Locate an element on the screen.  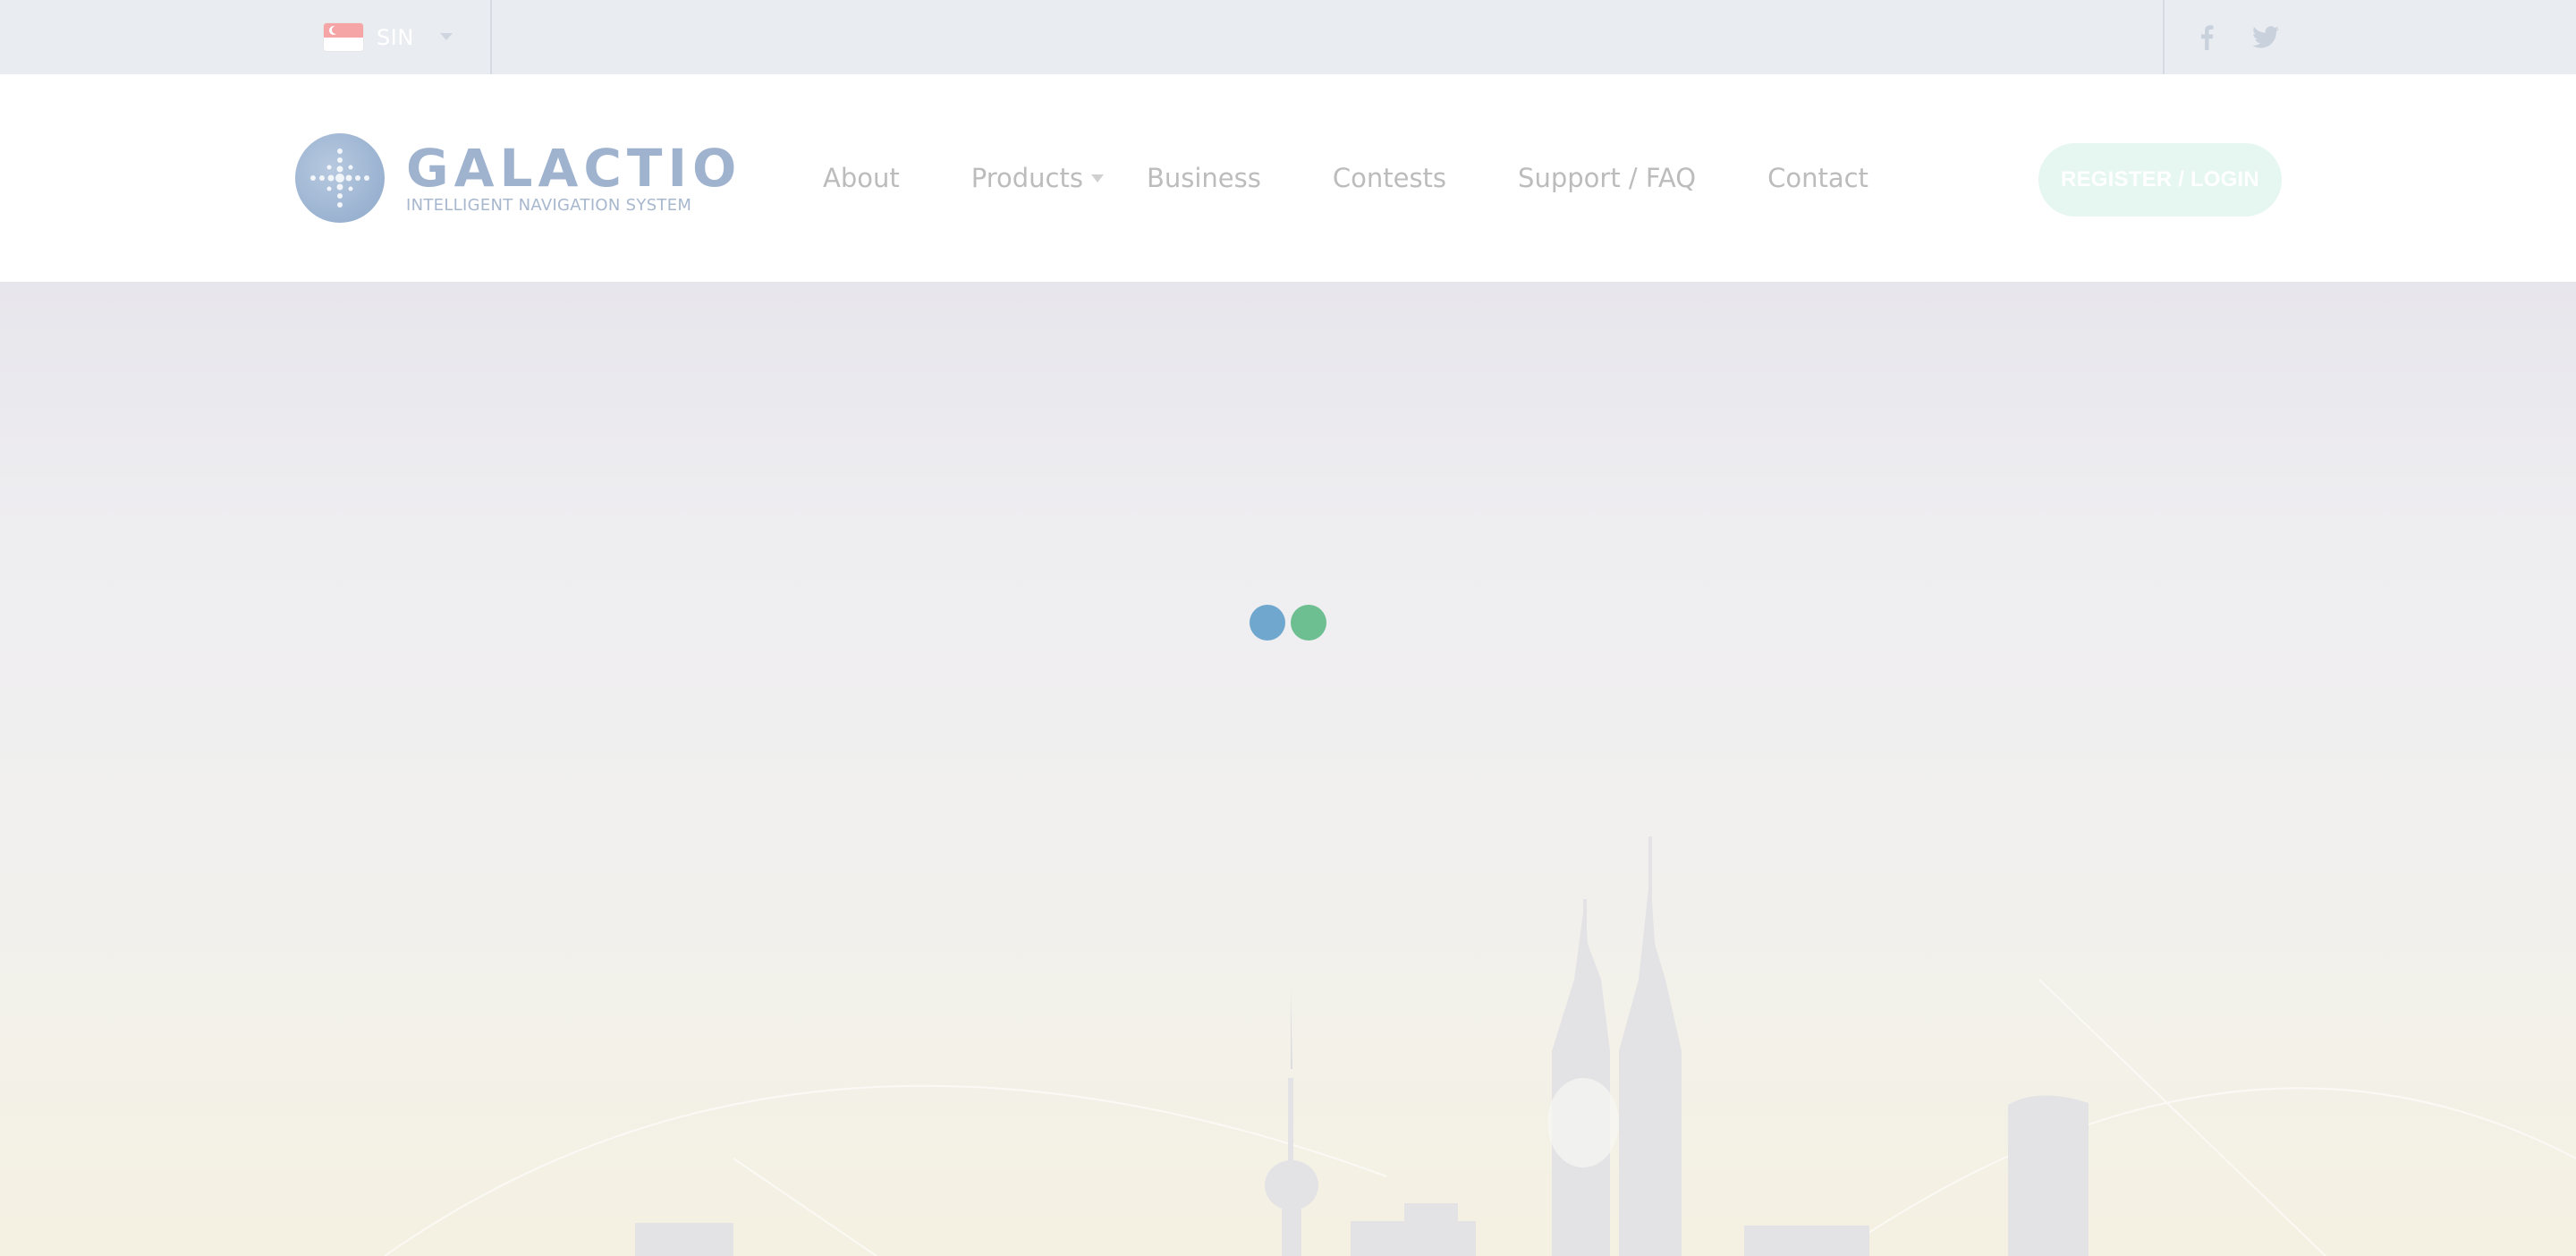
register-login-button: REGISTER / LOGIN is located at coordinates (2160, 179).